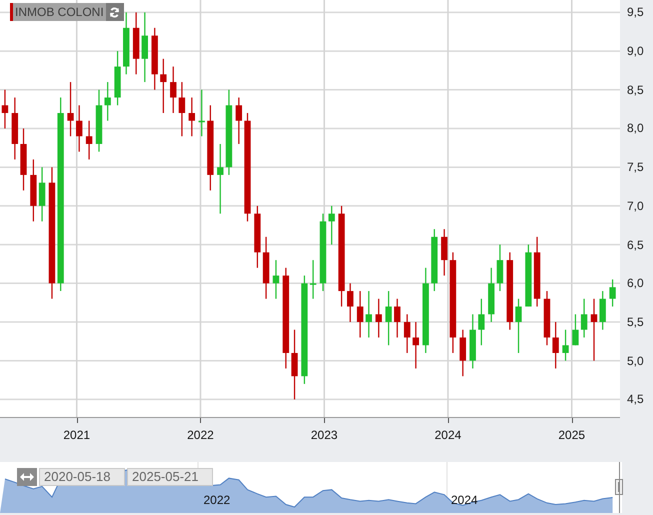  I want to click on y-axis-label: 6,0, so click(635, 283).